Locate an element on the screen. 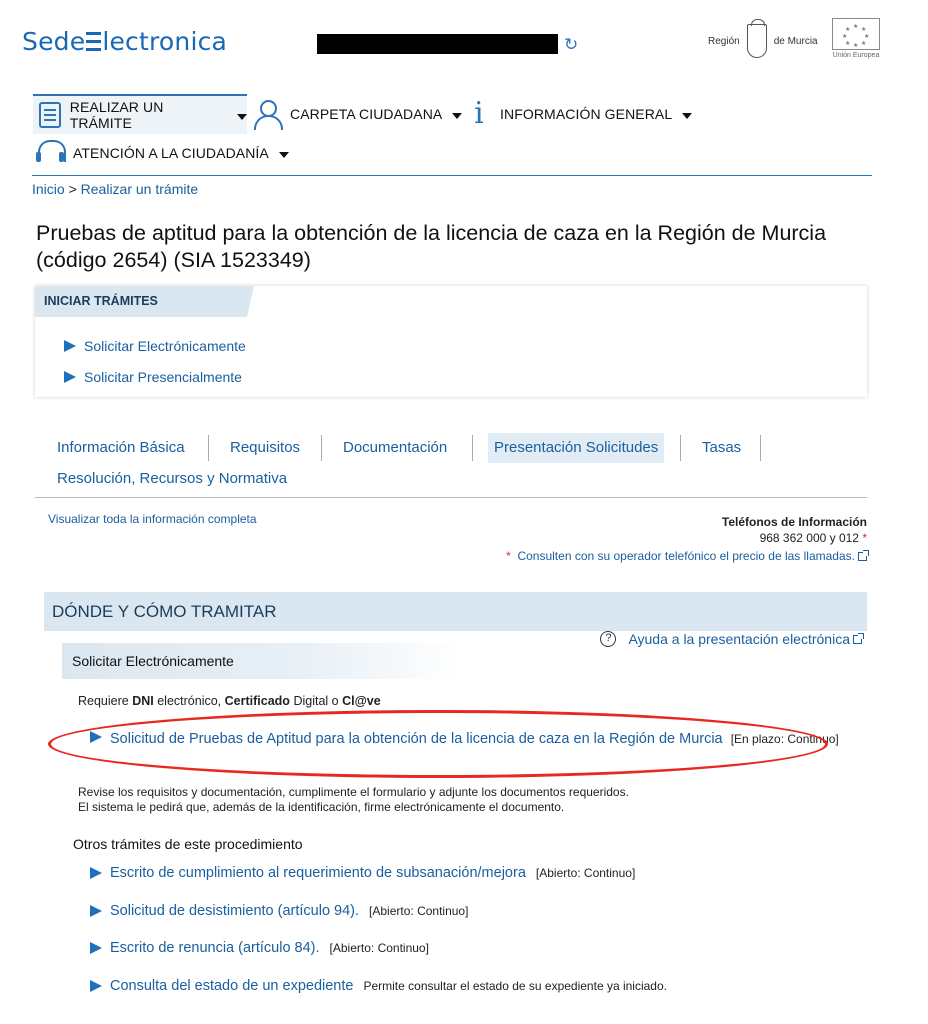 The height and width of the screenshot is (1024, 928). logo-text-lectronica: lectronica is located at coordinates (165, 41).